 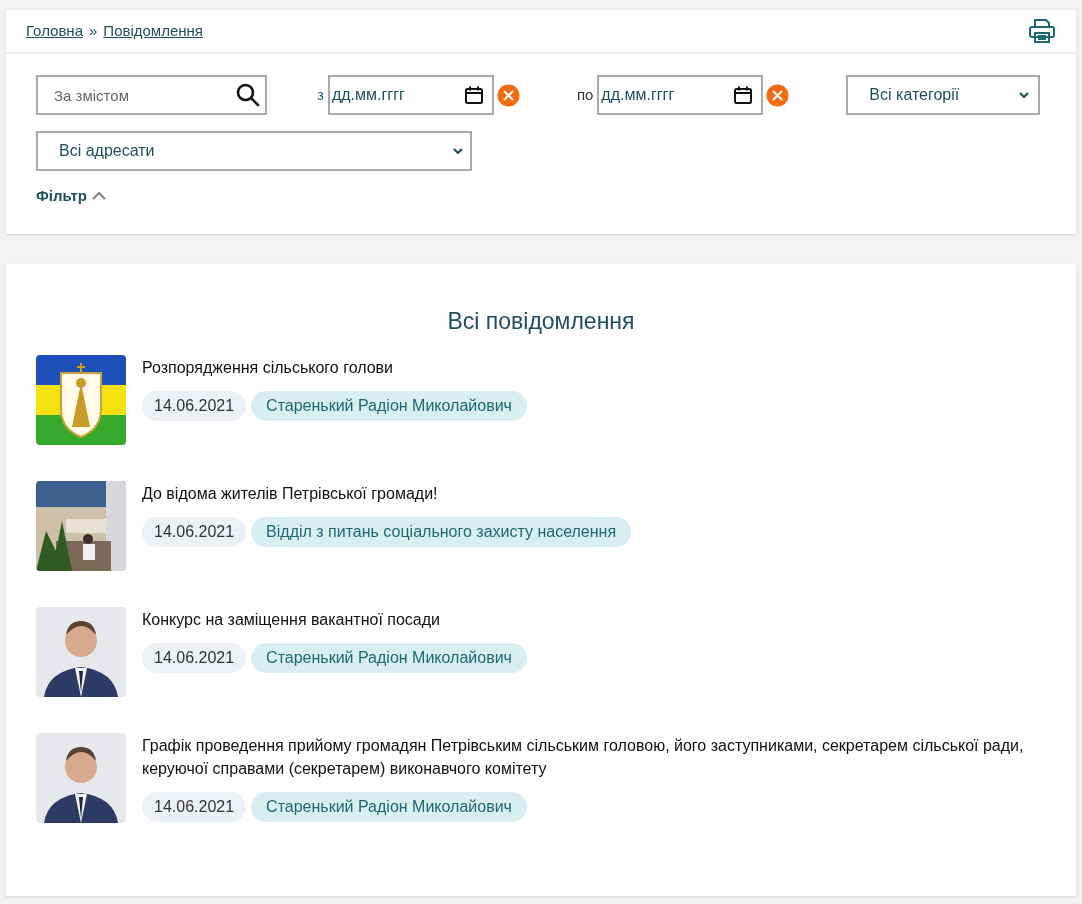 What do you see at coordinates (387, 493) in the screenshot?
I see `message-title-link: До відома жителів Петрівської громади!` at bounding box center [387, 493].